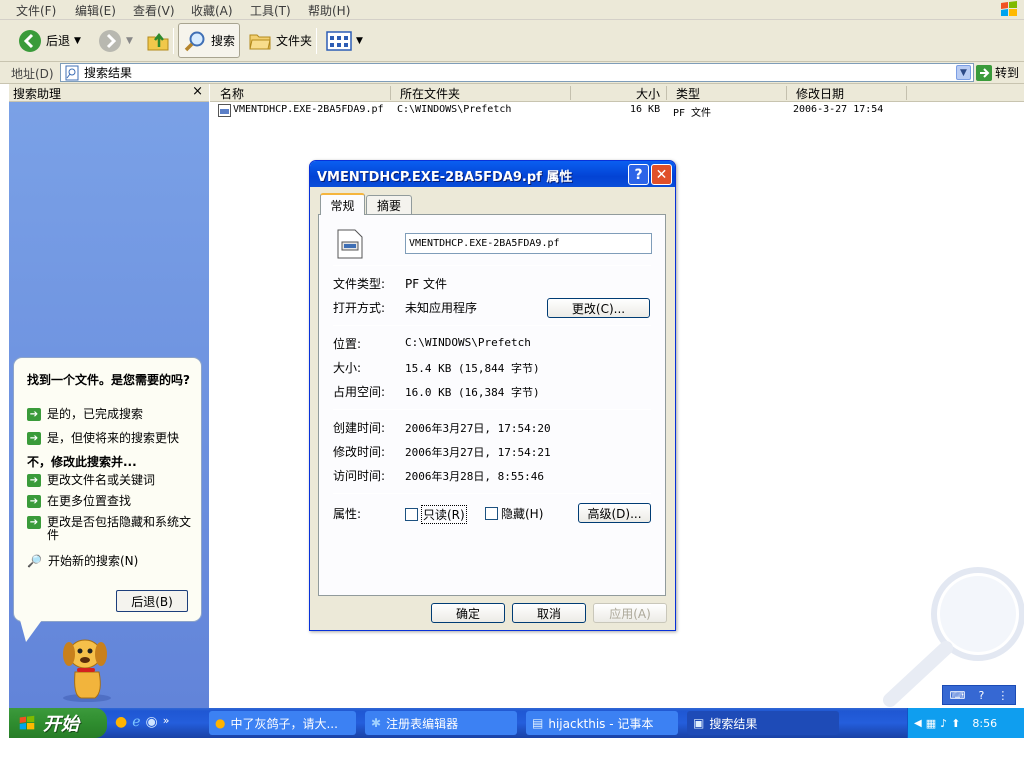 This screenshot has width=1024, height=768. Describe the element at coordinates (85, 414) in the screenshot. I see `option-yes-done: ➔ 是的，已完成搜索` at that location.